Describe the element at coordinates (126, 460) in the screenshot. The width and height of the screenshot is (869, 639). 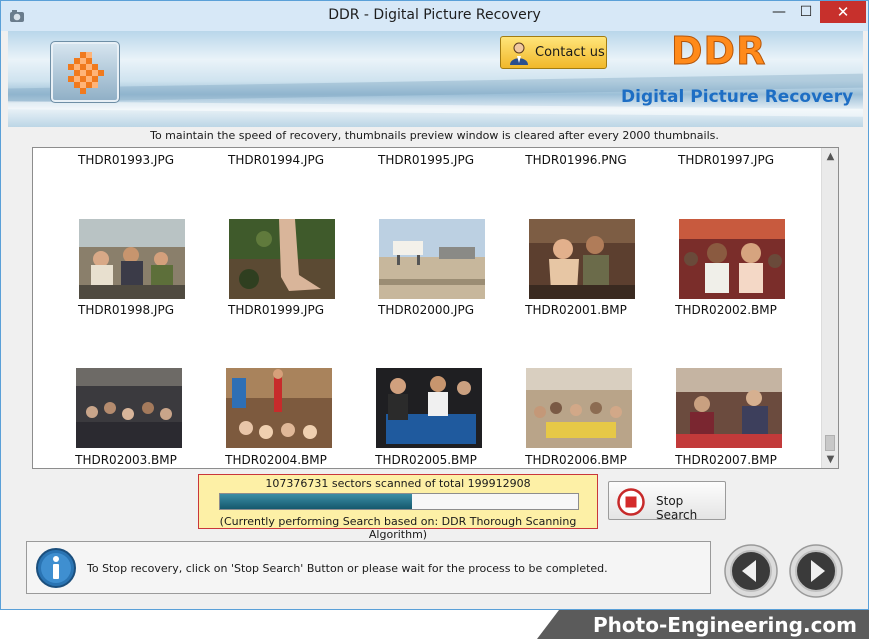
I see `thumbnail-filename: THDR02003.BMP` at that location.